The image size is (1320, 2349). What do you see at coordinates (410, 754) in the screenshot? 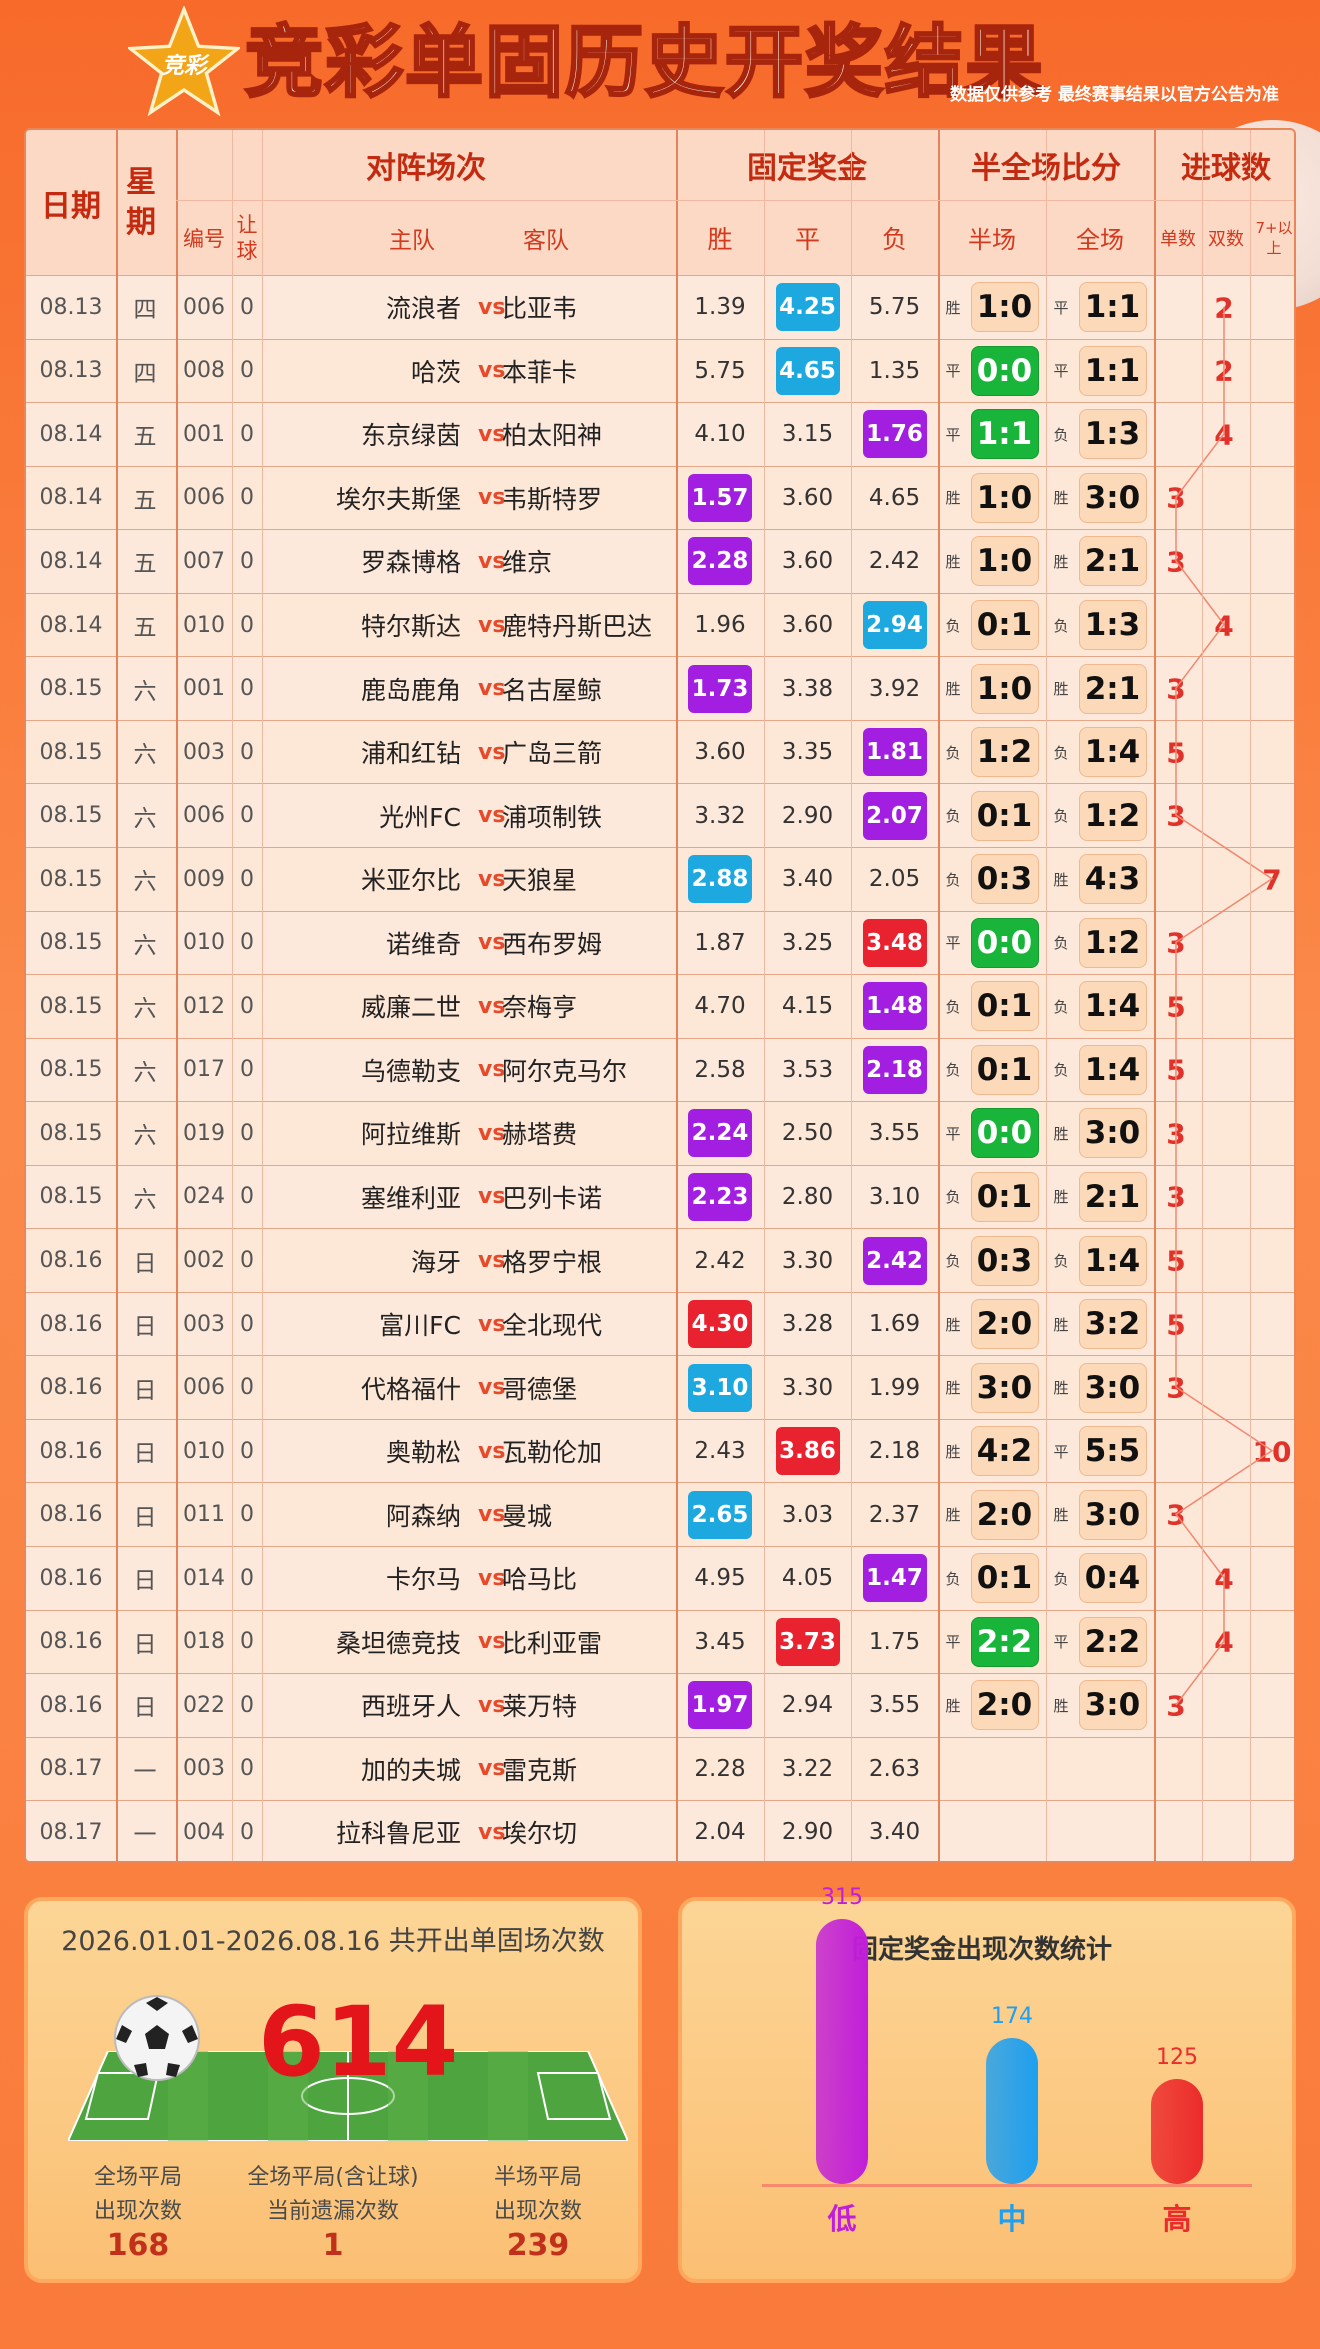
I see `home-team-cell: 浦和红钻` at bounding box center [410, 754].